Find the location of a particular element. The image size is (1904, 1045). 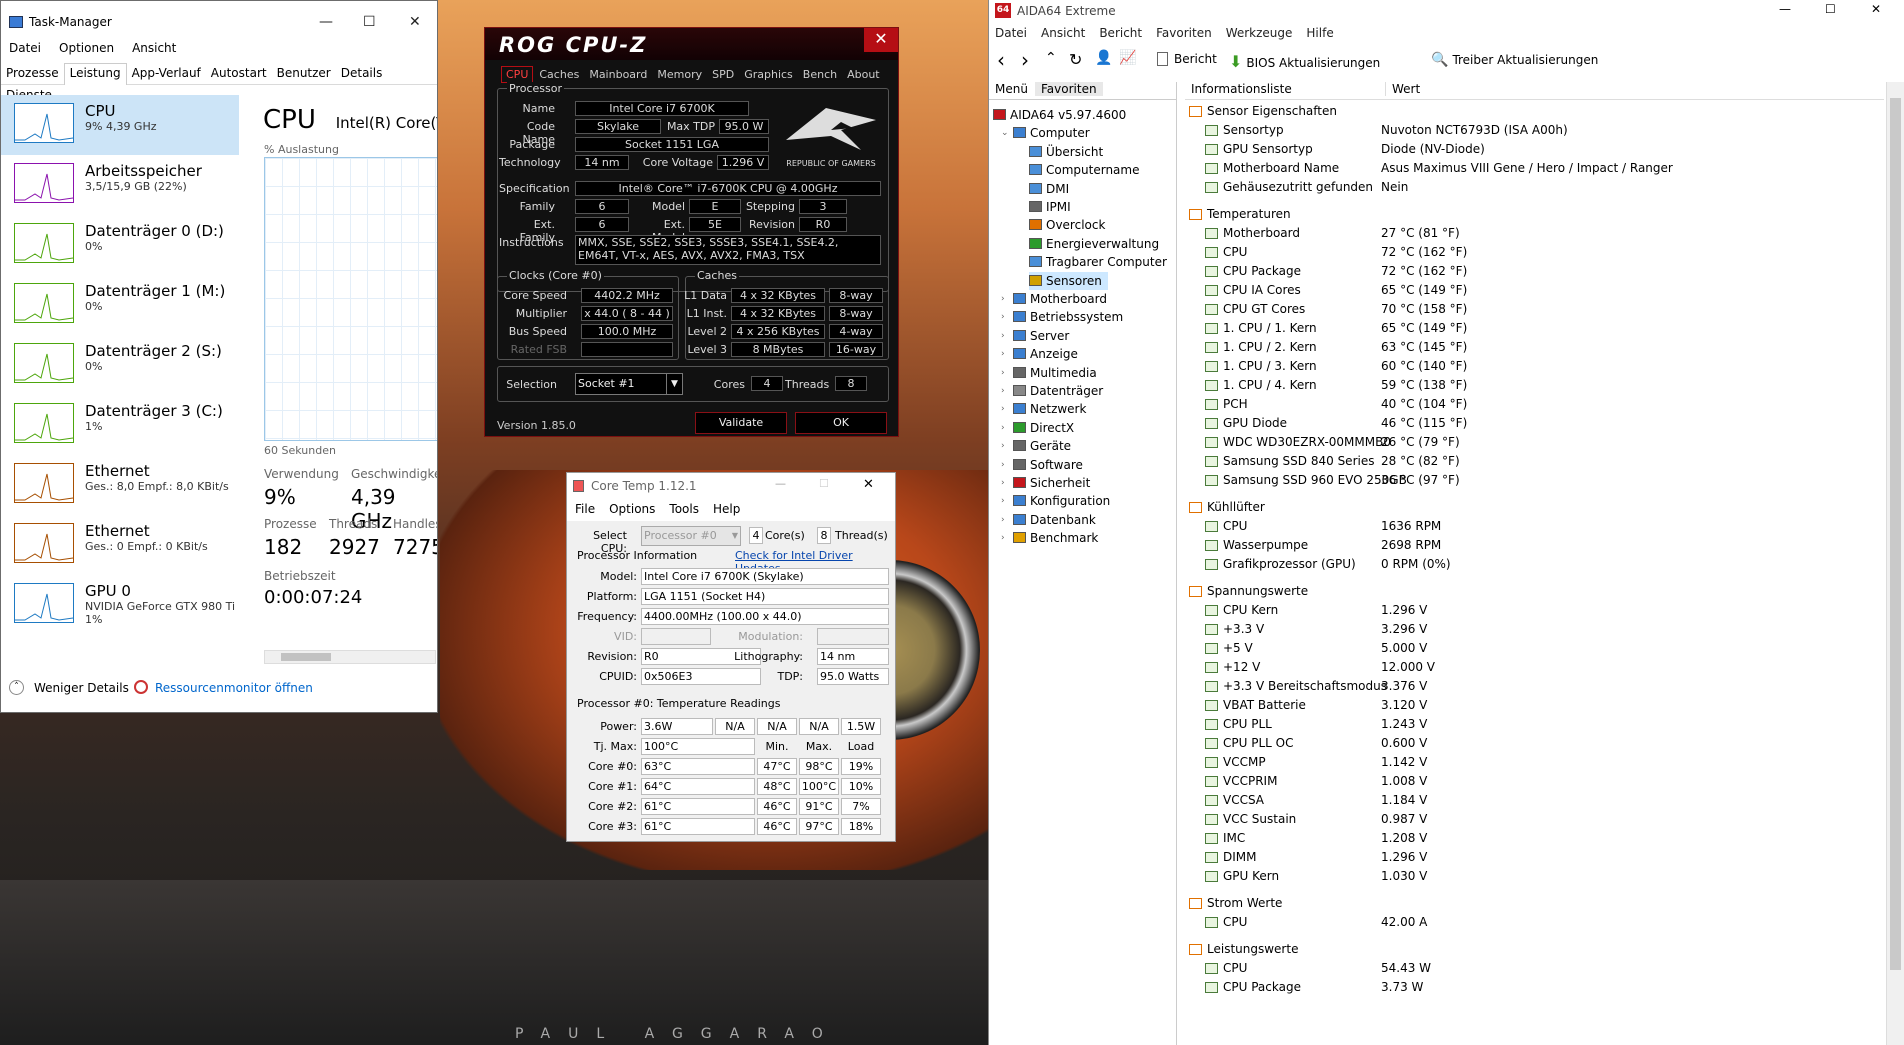

validate-button: Validate is located at coordinates (741, 423).